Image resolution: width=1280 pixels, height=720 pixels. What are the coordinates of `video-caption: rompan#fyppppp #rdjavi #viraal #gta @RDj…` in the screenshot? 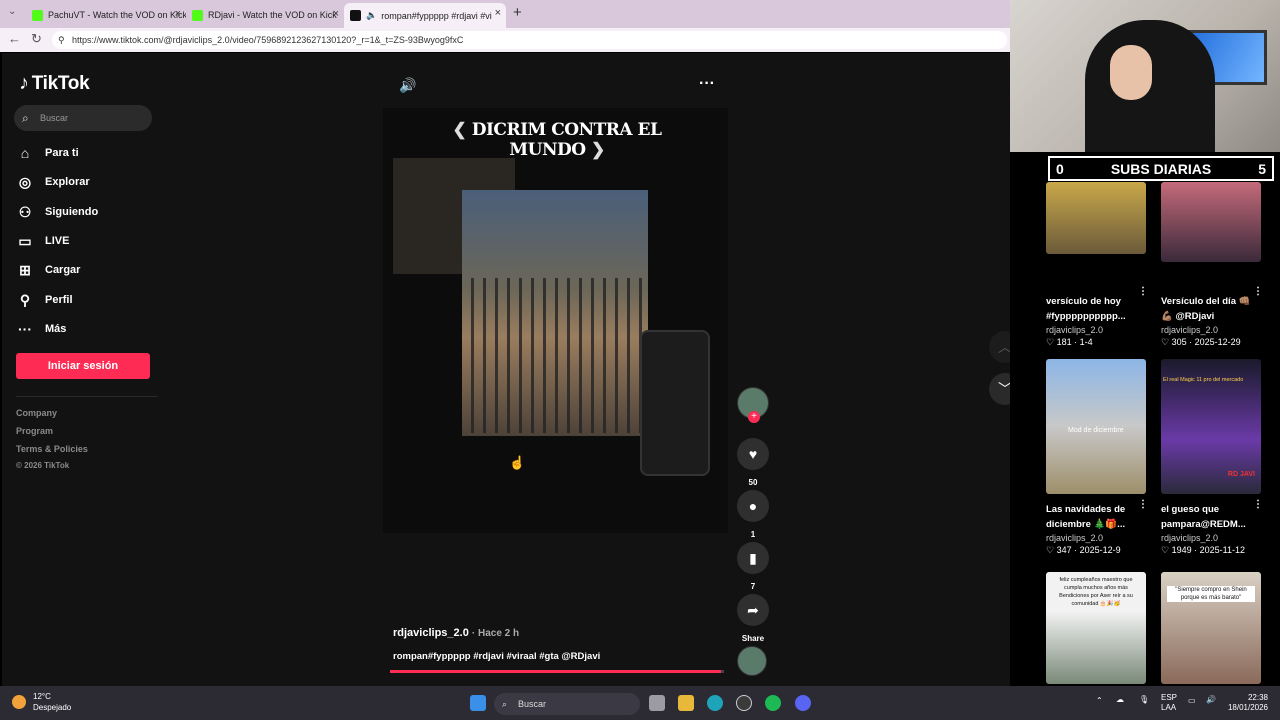 It's located at (496, 656).